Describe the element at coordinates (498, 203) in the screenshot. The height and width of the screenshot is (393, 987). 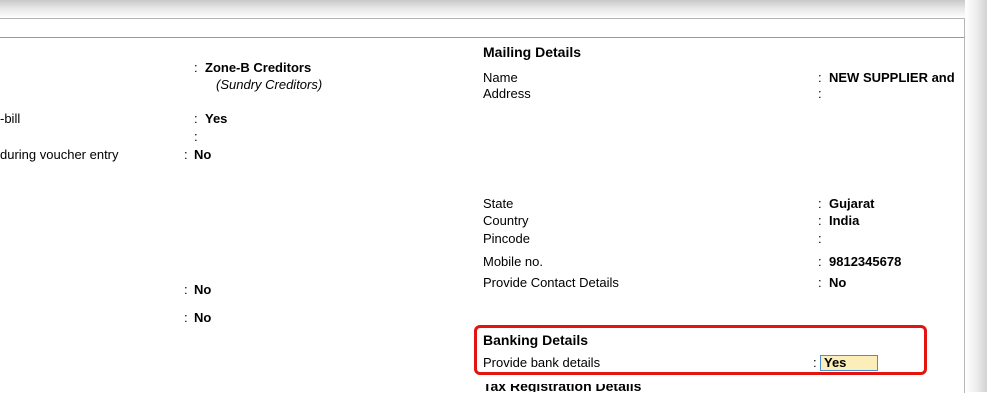
I see `state-label: State` at that location.